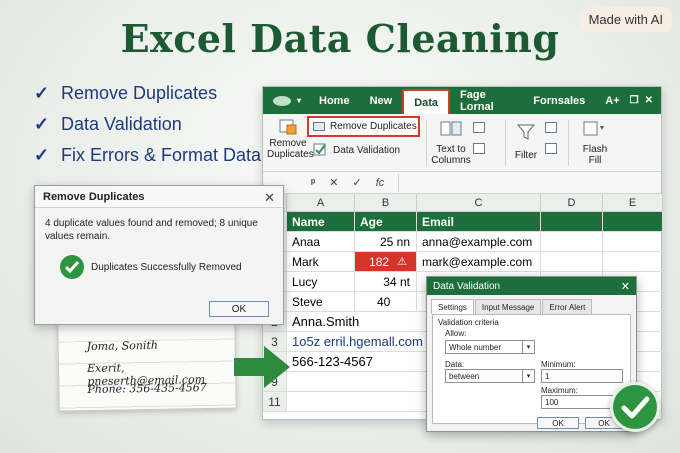 The image size is (680, 453). I want to click on window-controls: ❐ ✕, so click(645, 100).